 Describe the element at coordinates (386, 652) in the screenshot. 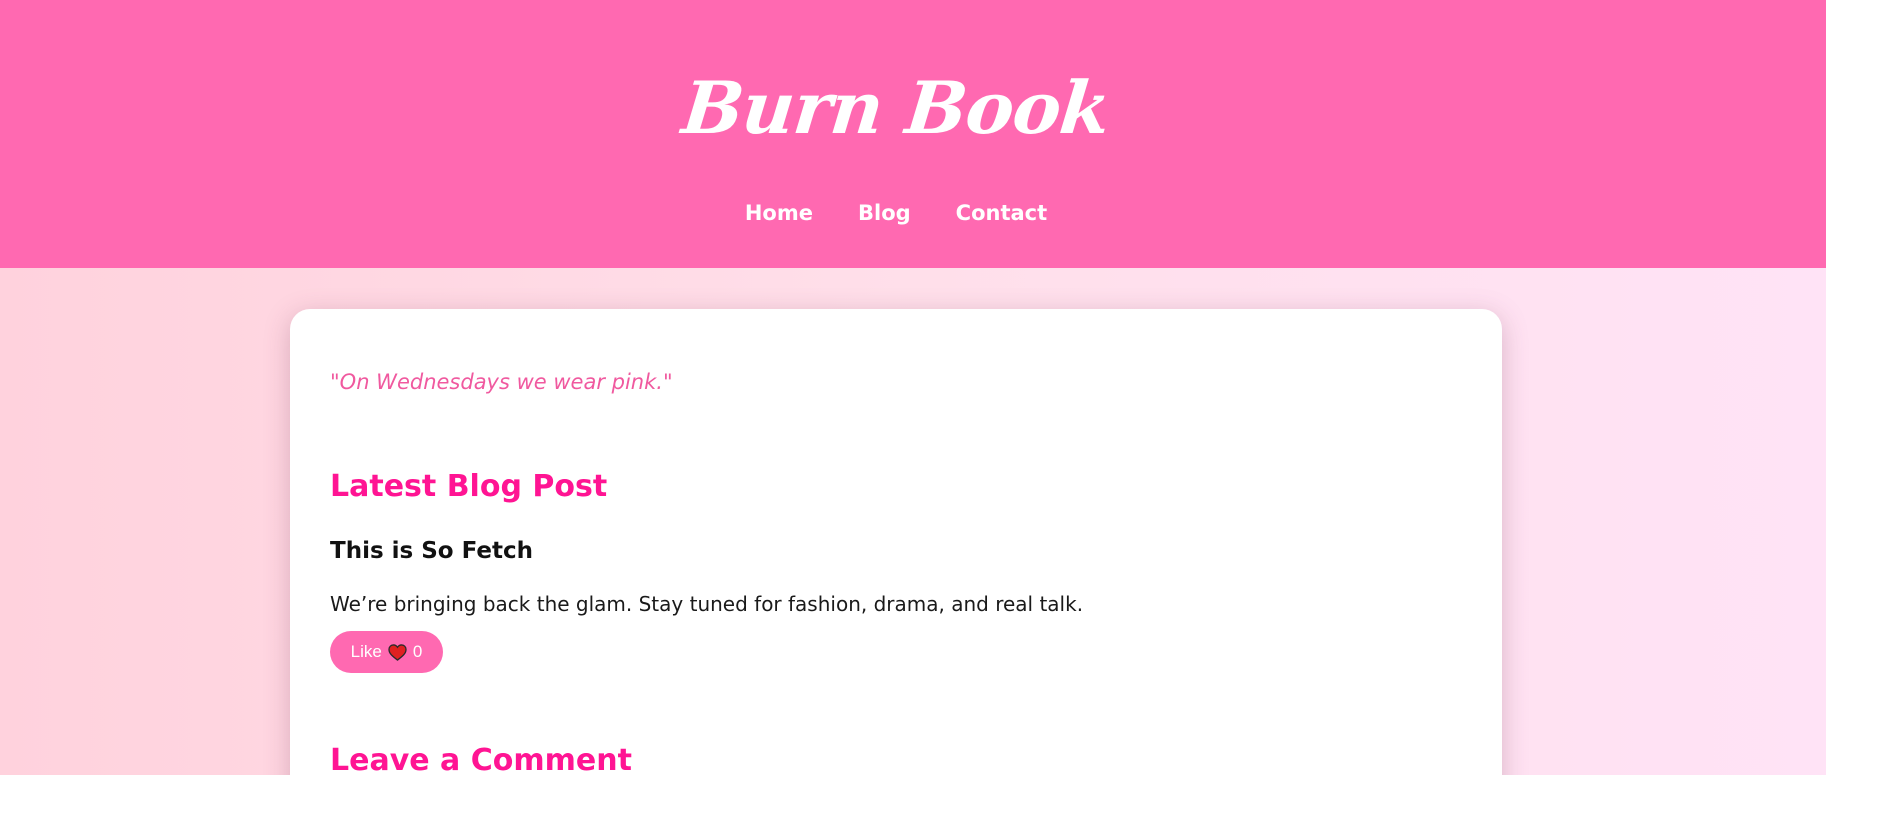

I see `like-button: Like 0` at that location.